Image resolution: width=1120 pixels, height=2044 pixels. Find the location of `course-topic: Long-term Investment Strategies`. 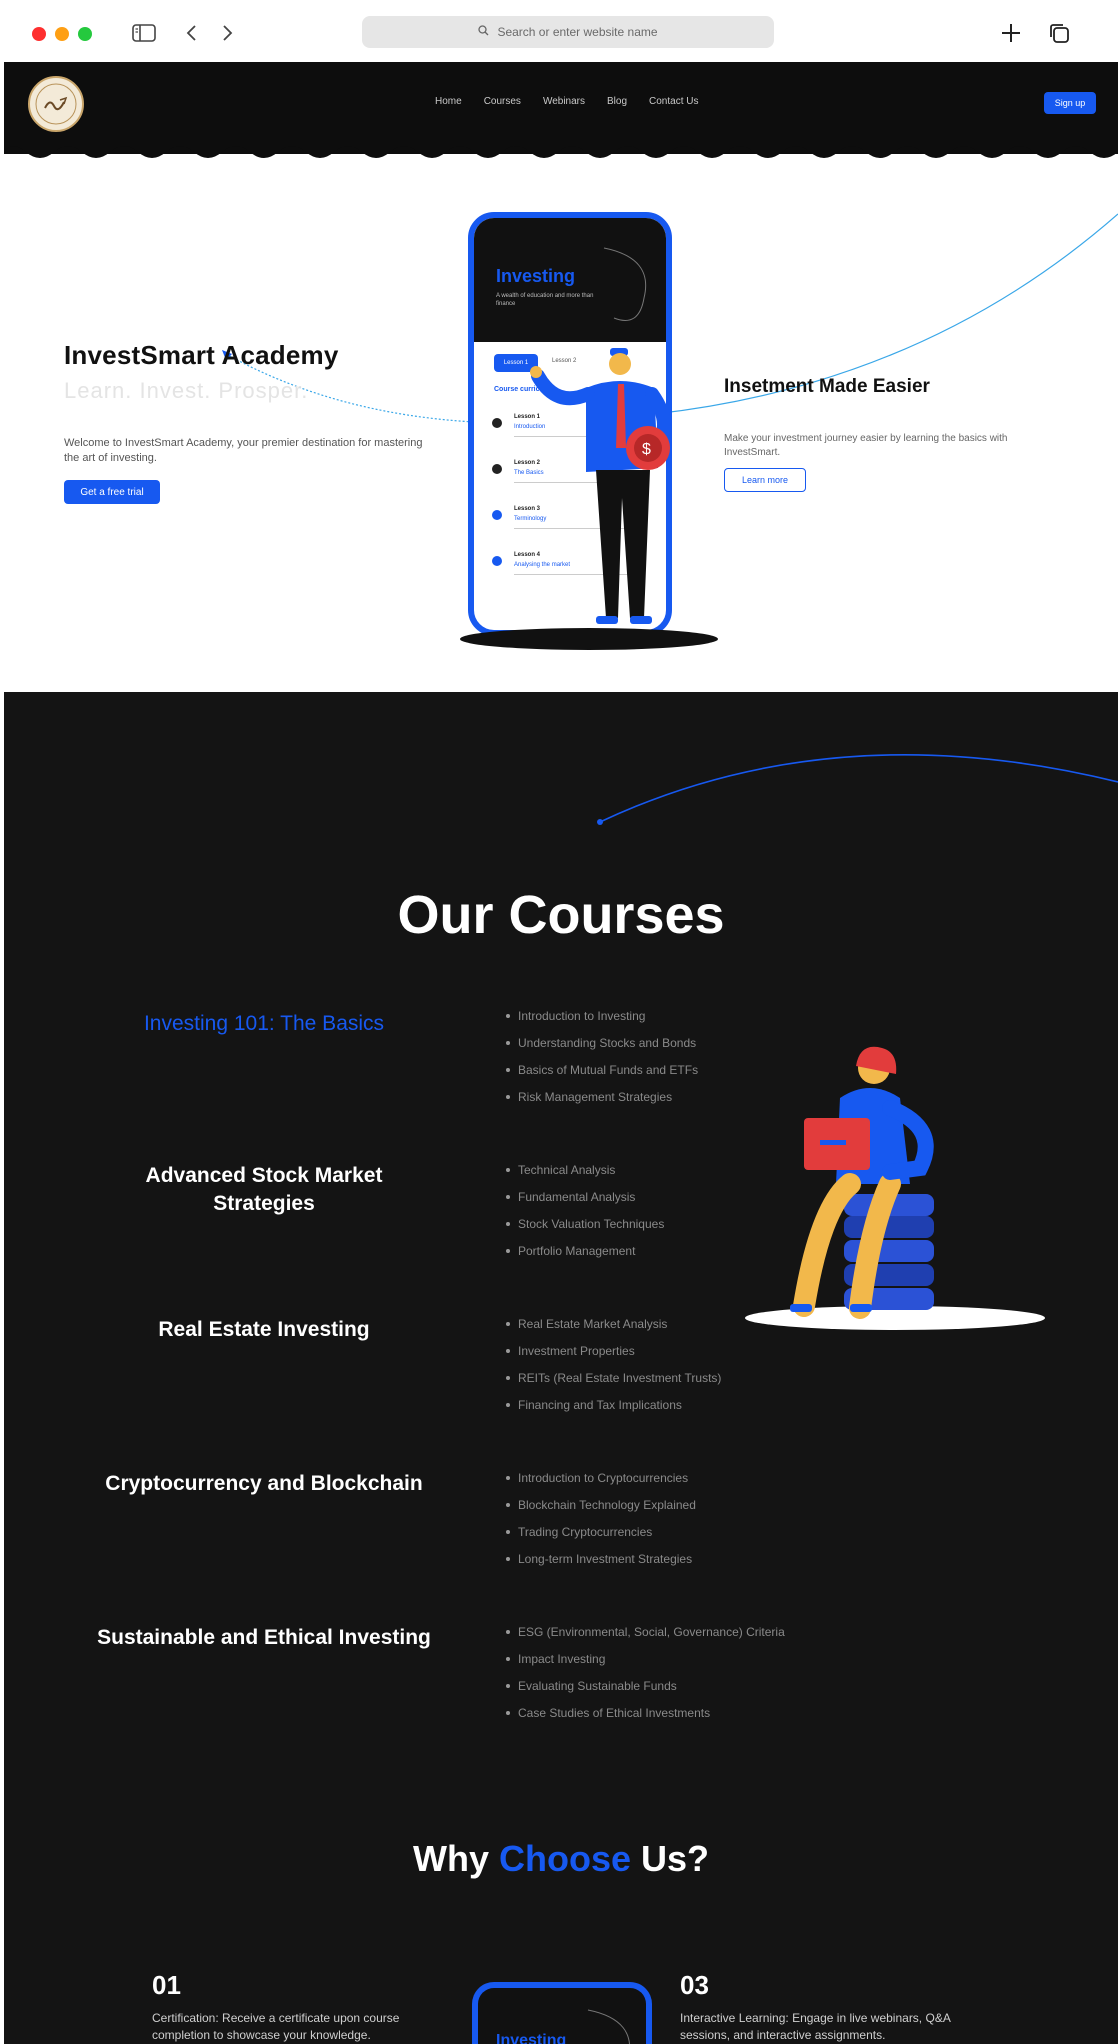

course-topic: Long-term Investment Strategies is located at coordinates (600, 1564).